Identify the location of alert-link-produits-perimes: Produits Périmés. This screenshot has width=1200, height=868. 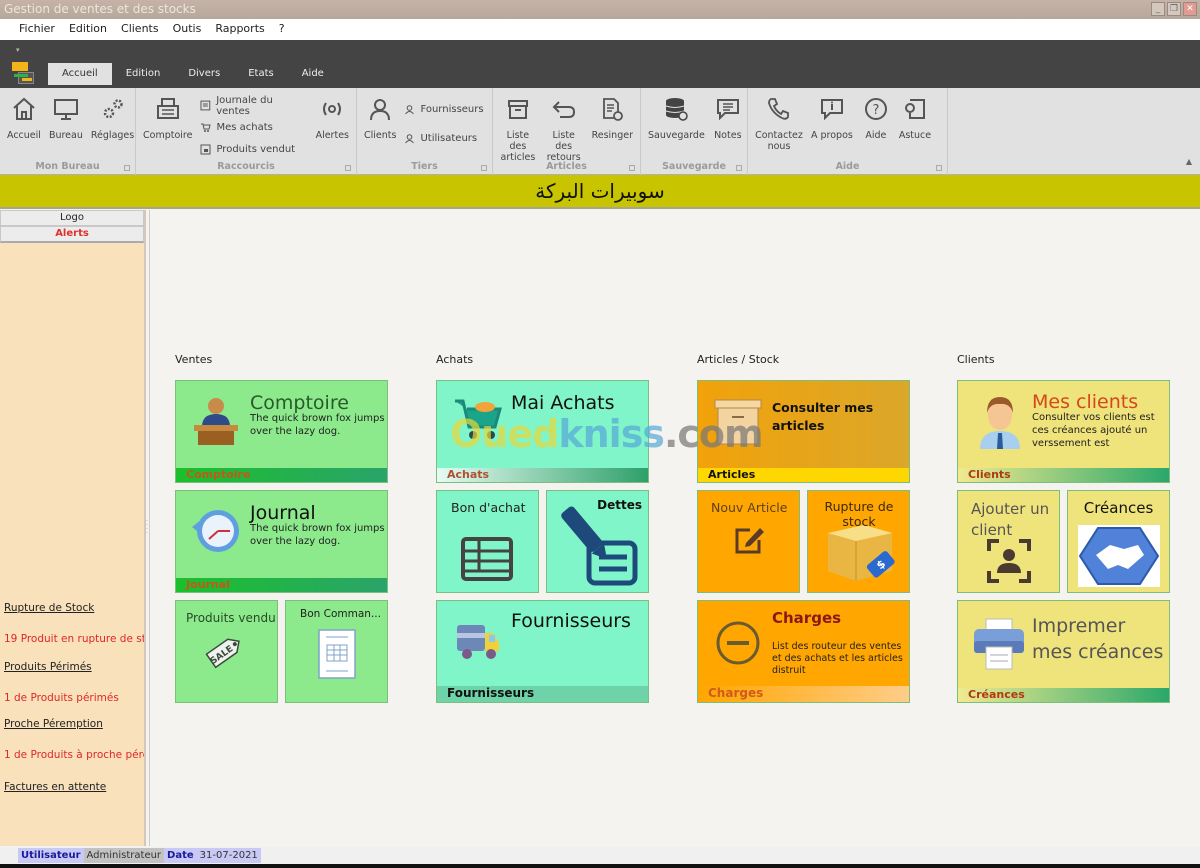
(74, 669).